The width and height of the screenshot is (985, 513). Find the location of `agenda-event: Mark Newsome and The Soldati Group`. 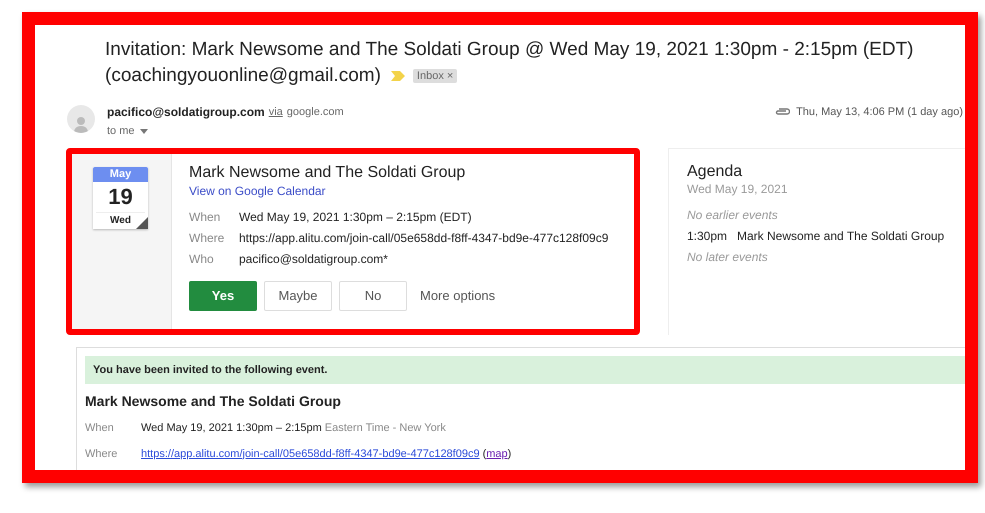

agenda-event: Mark Newsome and The Soldati Group is located at coordinates (840, 236).